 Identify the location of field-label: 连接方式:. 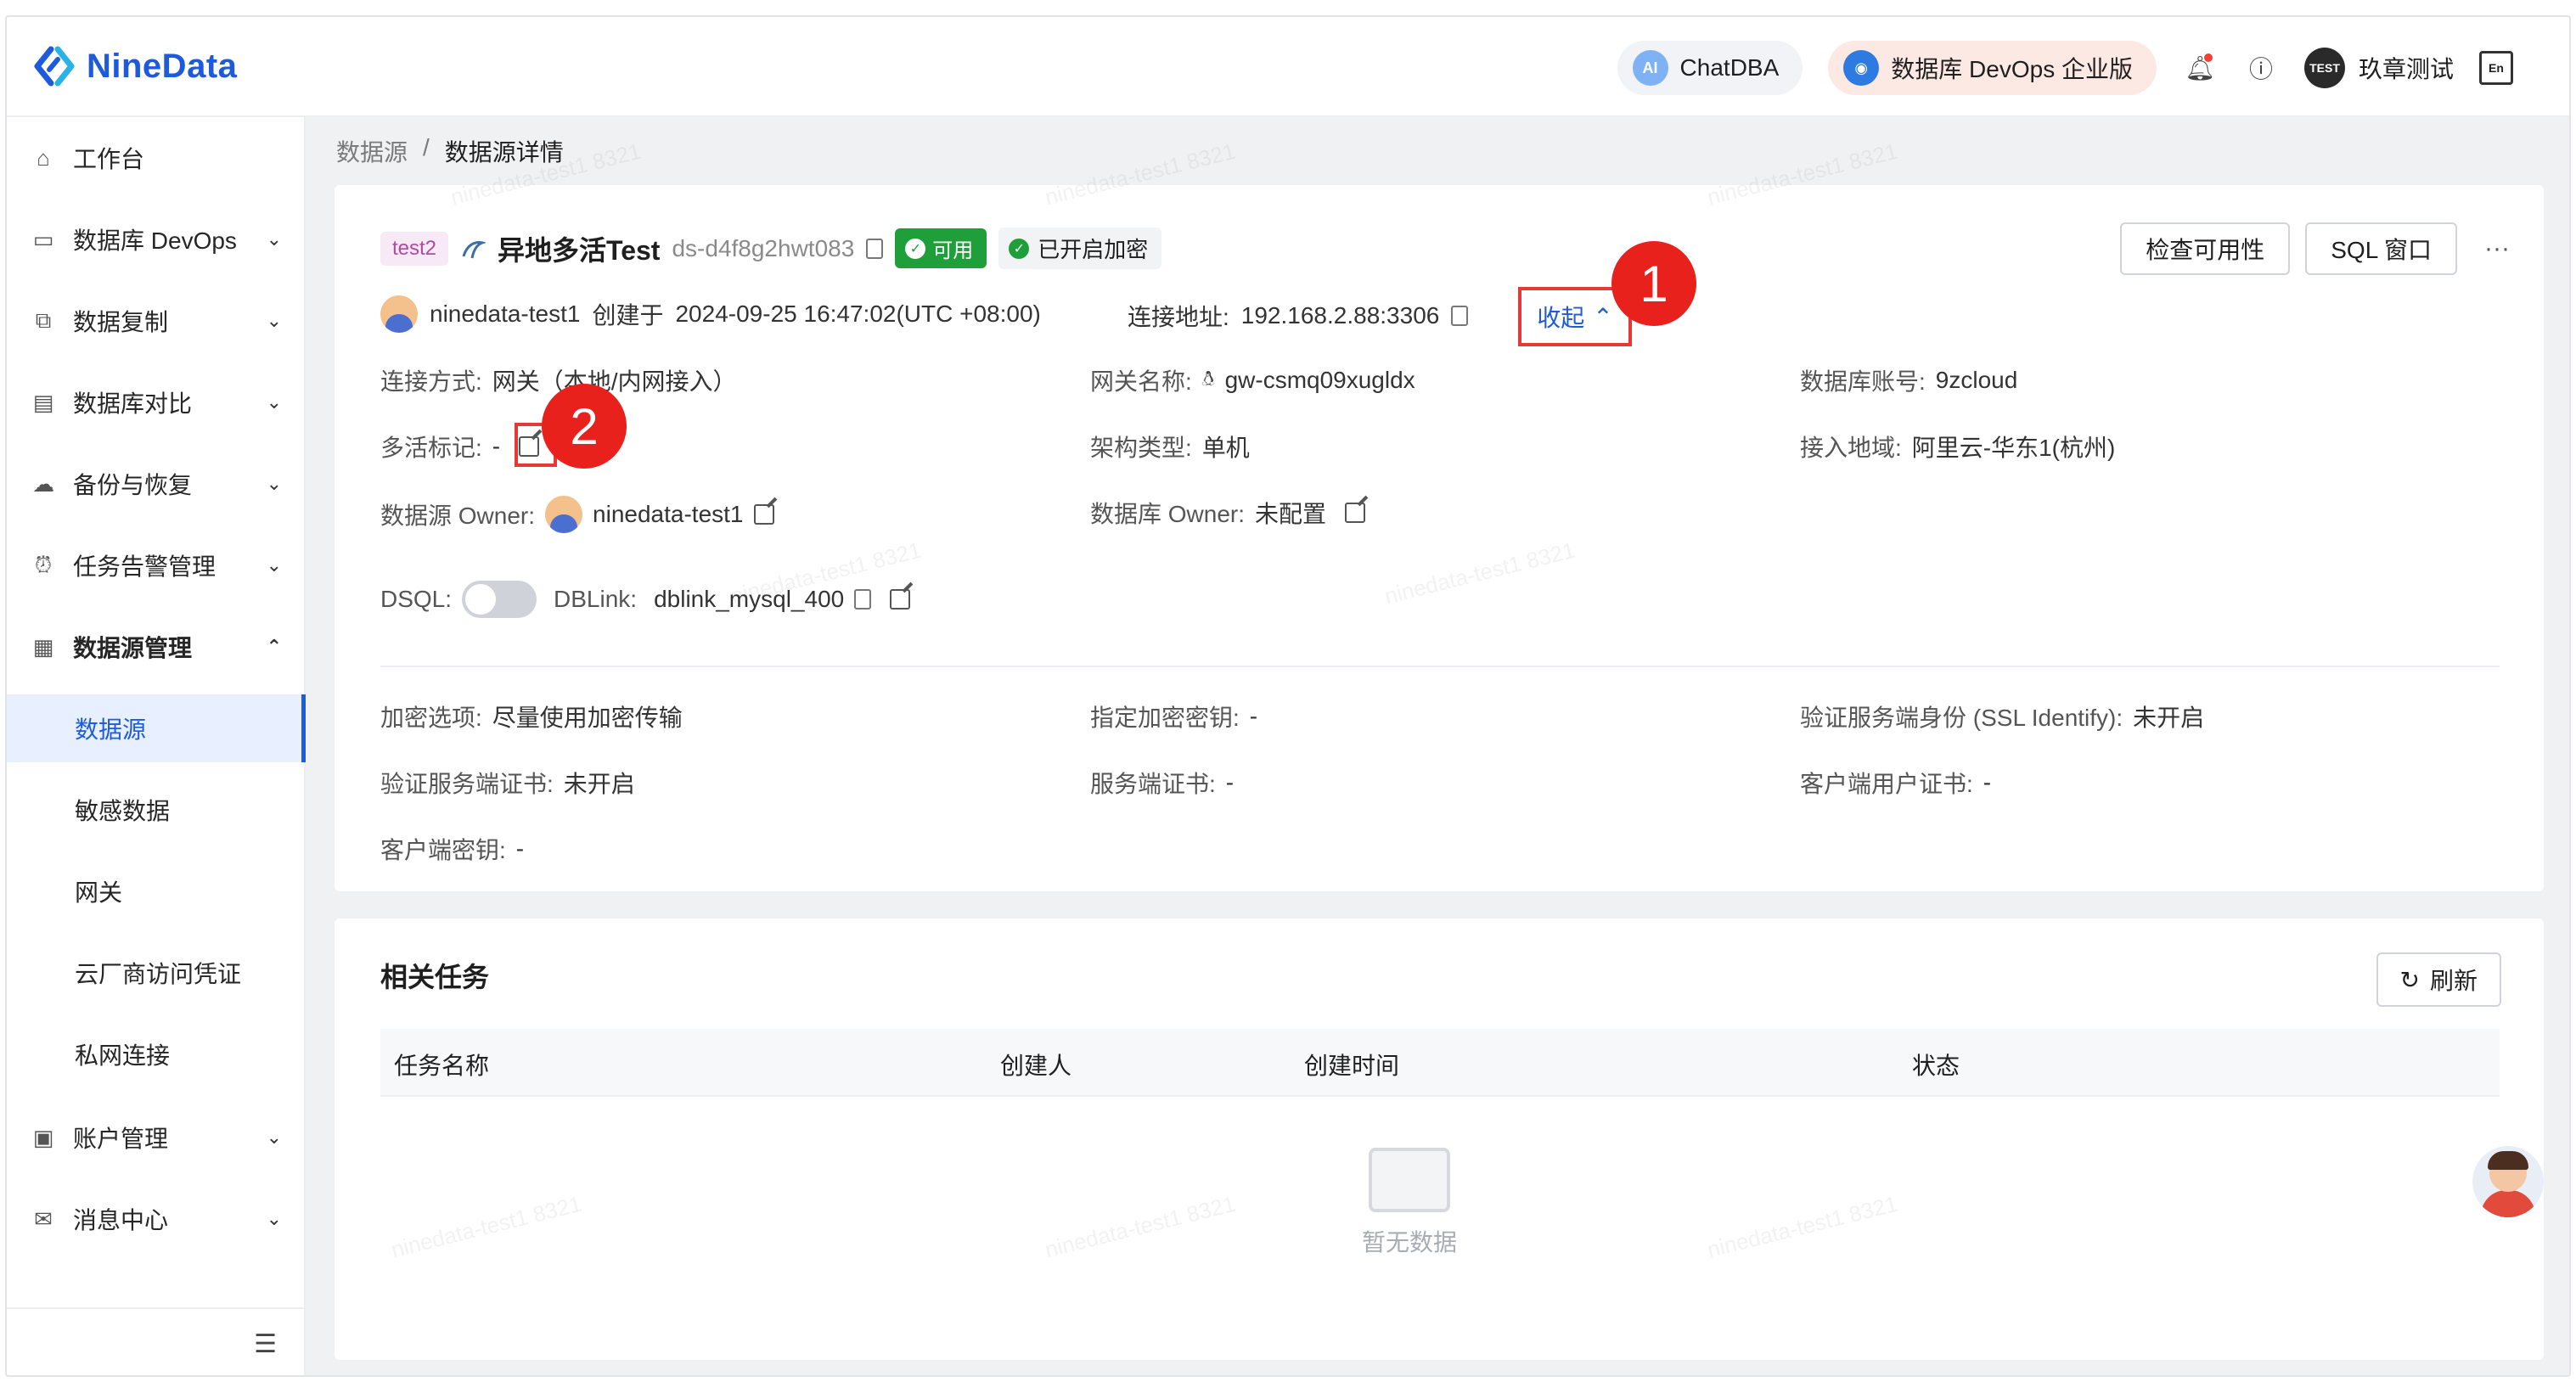
(431, 381).